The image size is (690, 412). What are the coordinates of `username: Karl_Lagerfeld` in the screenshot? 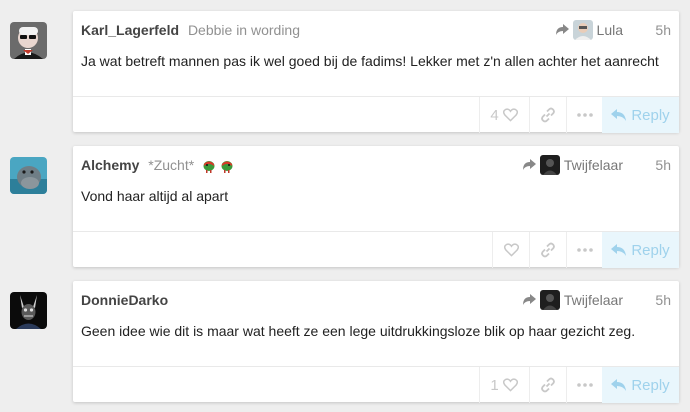 It's located at (130, 30).